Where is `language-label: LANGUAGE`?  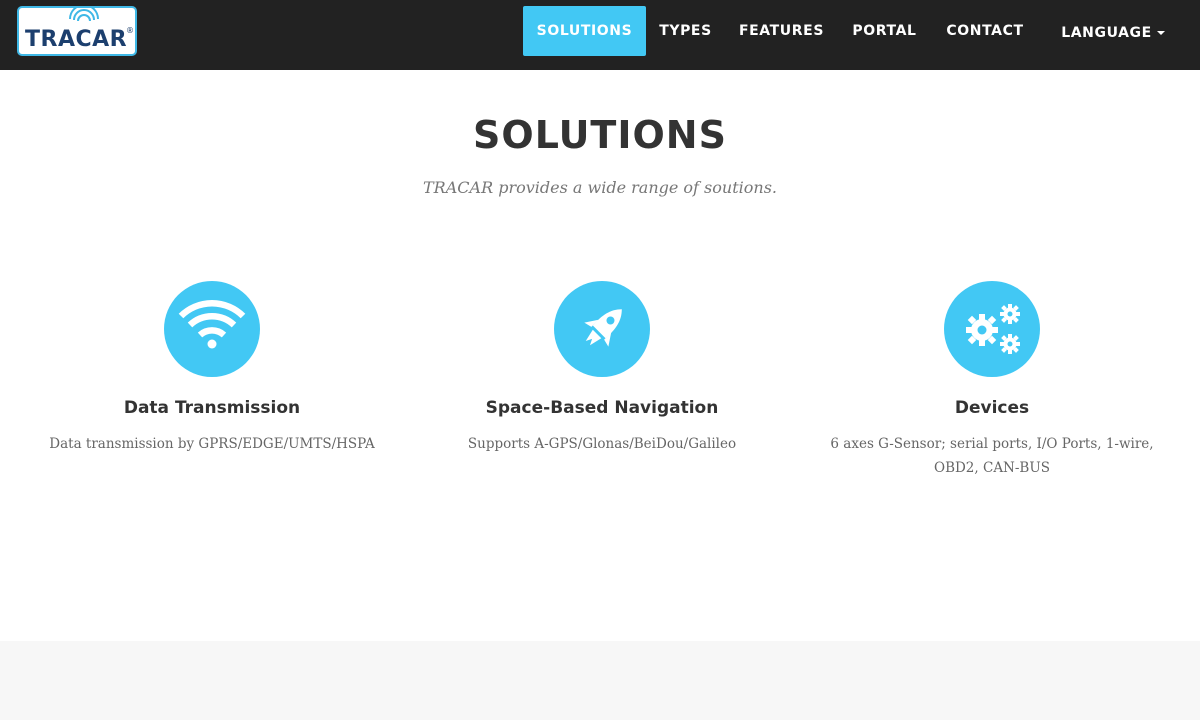
language-label: LANGUAGE is located at coordinates (1106, 33).